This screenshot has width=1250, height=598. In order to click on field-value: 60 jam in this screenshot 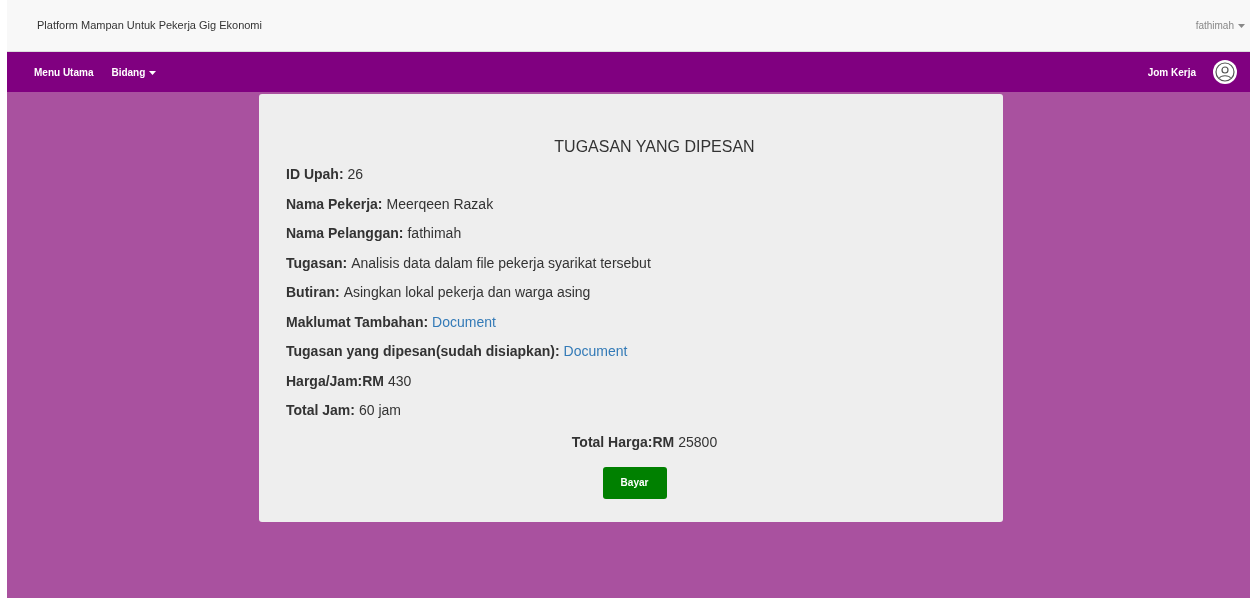, I will do `click(380, 410)`.